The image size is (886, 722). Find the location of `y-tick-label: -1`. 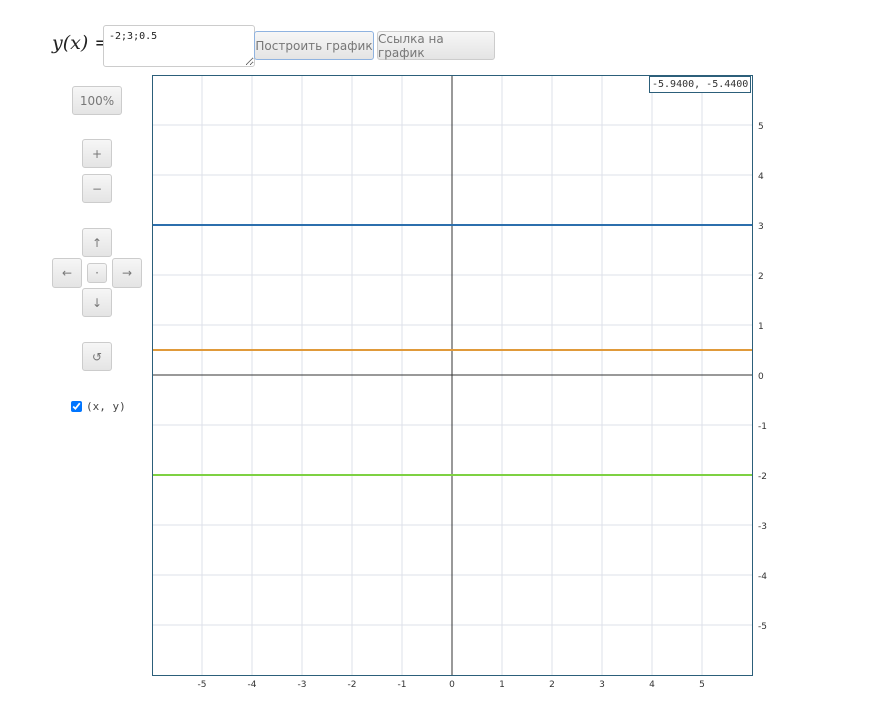

y-tick-label: -1 is located at coordinates (762, 427).